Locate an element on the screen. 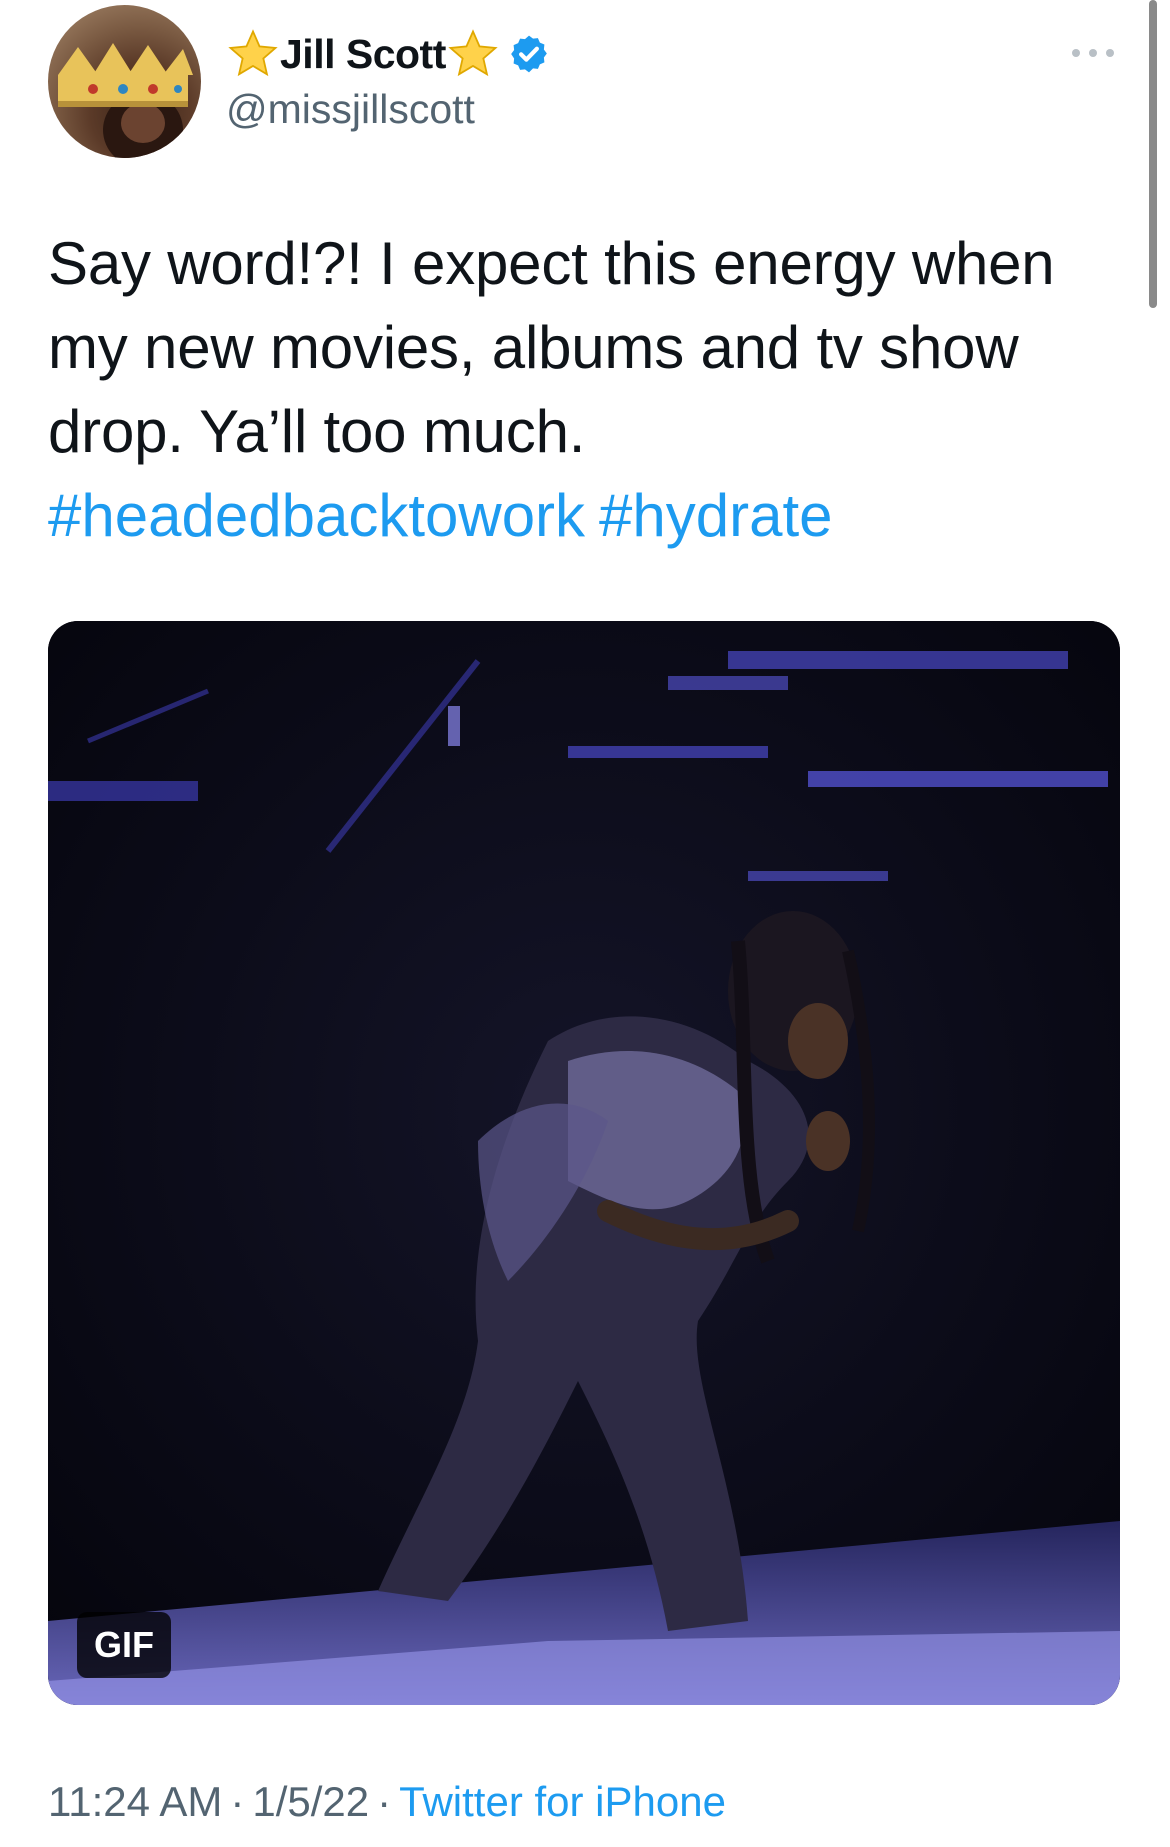 The image size is (1170, 1847). gif-badge: GIF is located at coordinates (124, 1645).